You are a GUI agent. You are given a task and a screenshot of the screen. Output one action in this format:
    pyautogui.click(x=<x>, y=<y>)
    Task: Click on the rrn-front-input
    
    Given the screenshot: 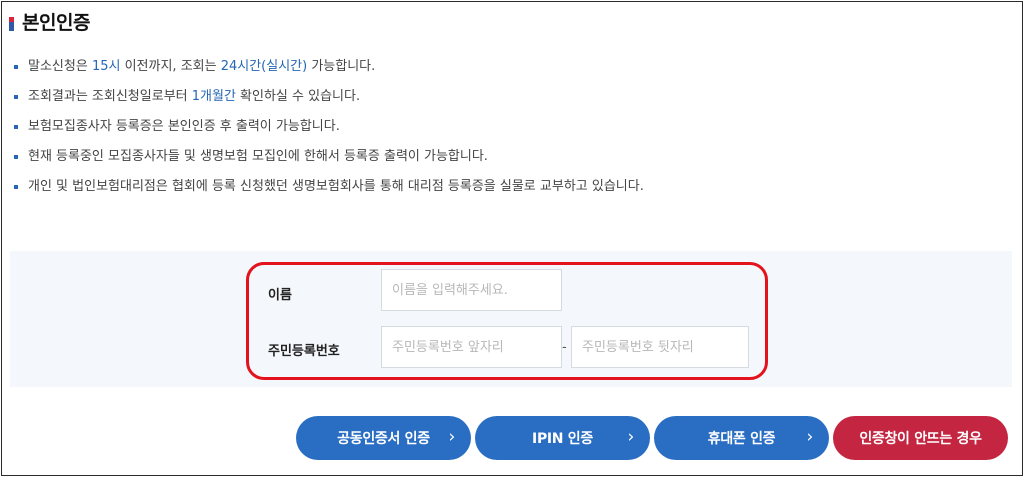 What is the action you would take?
    pyautogui.click(x=471, y=347)
    